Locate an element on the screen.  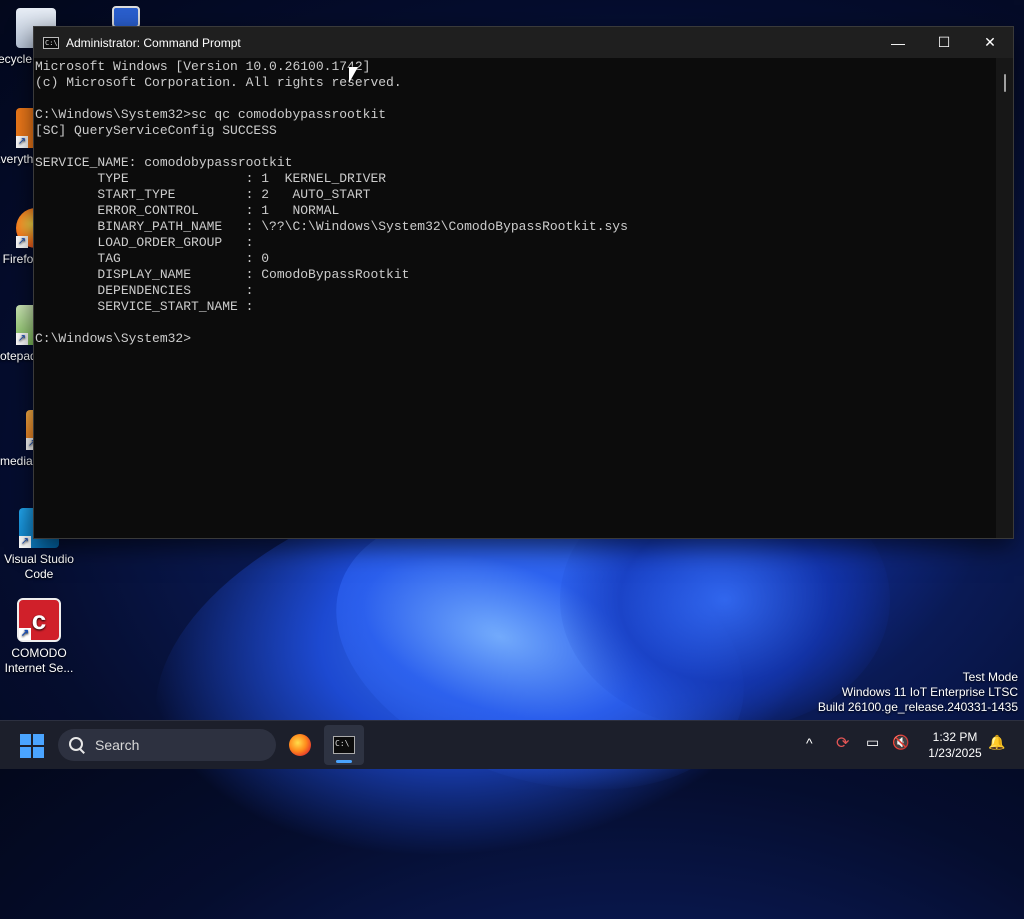
update-sync-icon: ⟳ is located at coordinates (842, 743).